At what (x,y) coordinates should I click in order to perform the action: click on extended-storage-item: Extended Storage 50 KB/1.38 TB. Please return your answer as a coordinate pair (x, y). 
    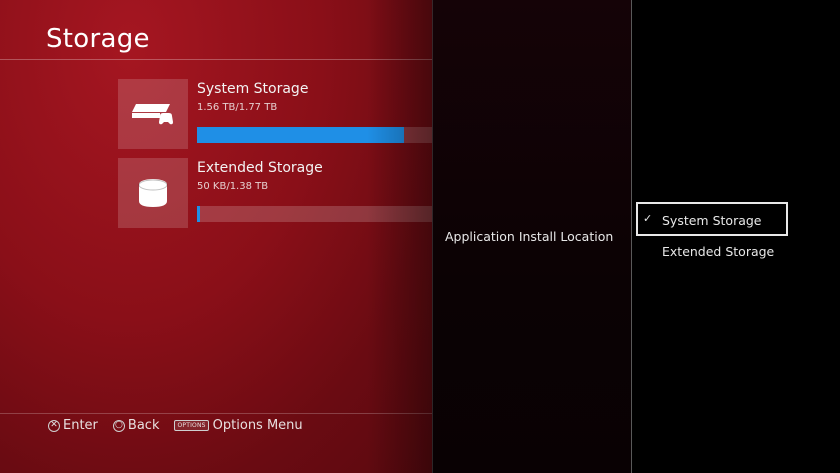
    Looking at the image, I should click on (275, 193).